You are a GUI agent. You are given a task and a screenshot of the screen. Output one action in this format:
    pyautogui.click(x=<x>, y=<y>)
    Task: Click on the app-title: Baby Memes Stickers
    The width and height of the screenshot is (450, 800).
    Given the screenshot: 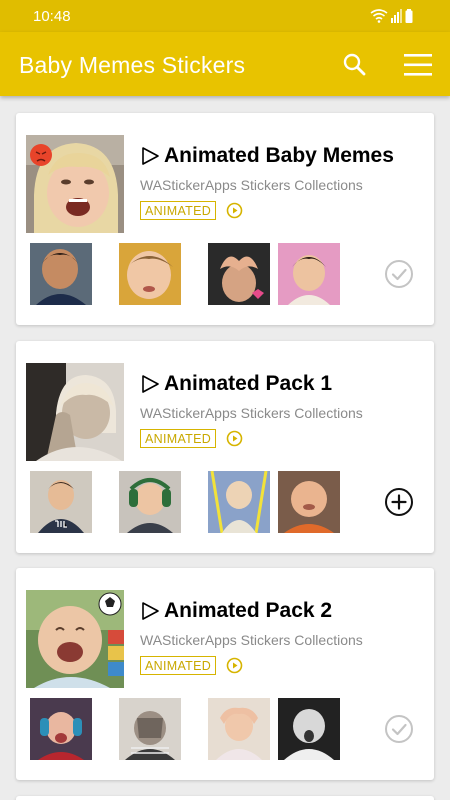 What is the action you would take?
    pyautogui.click(x=132, y=65)
    